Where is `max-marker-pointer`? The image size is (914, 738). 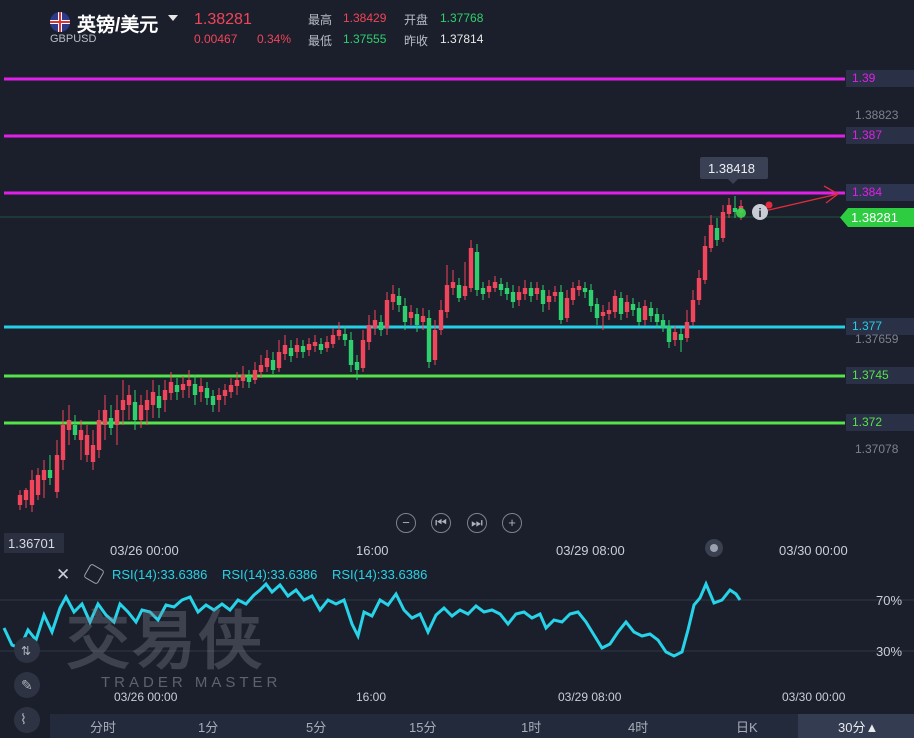 max-marker-pointer is located at coordinates (733, 181).